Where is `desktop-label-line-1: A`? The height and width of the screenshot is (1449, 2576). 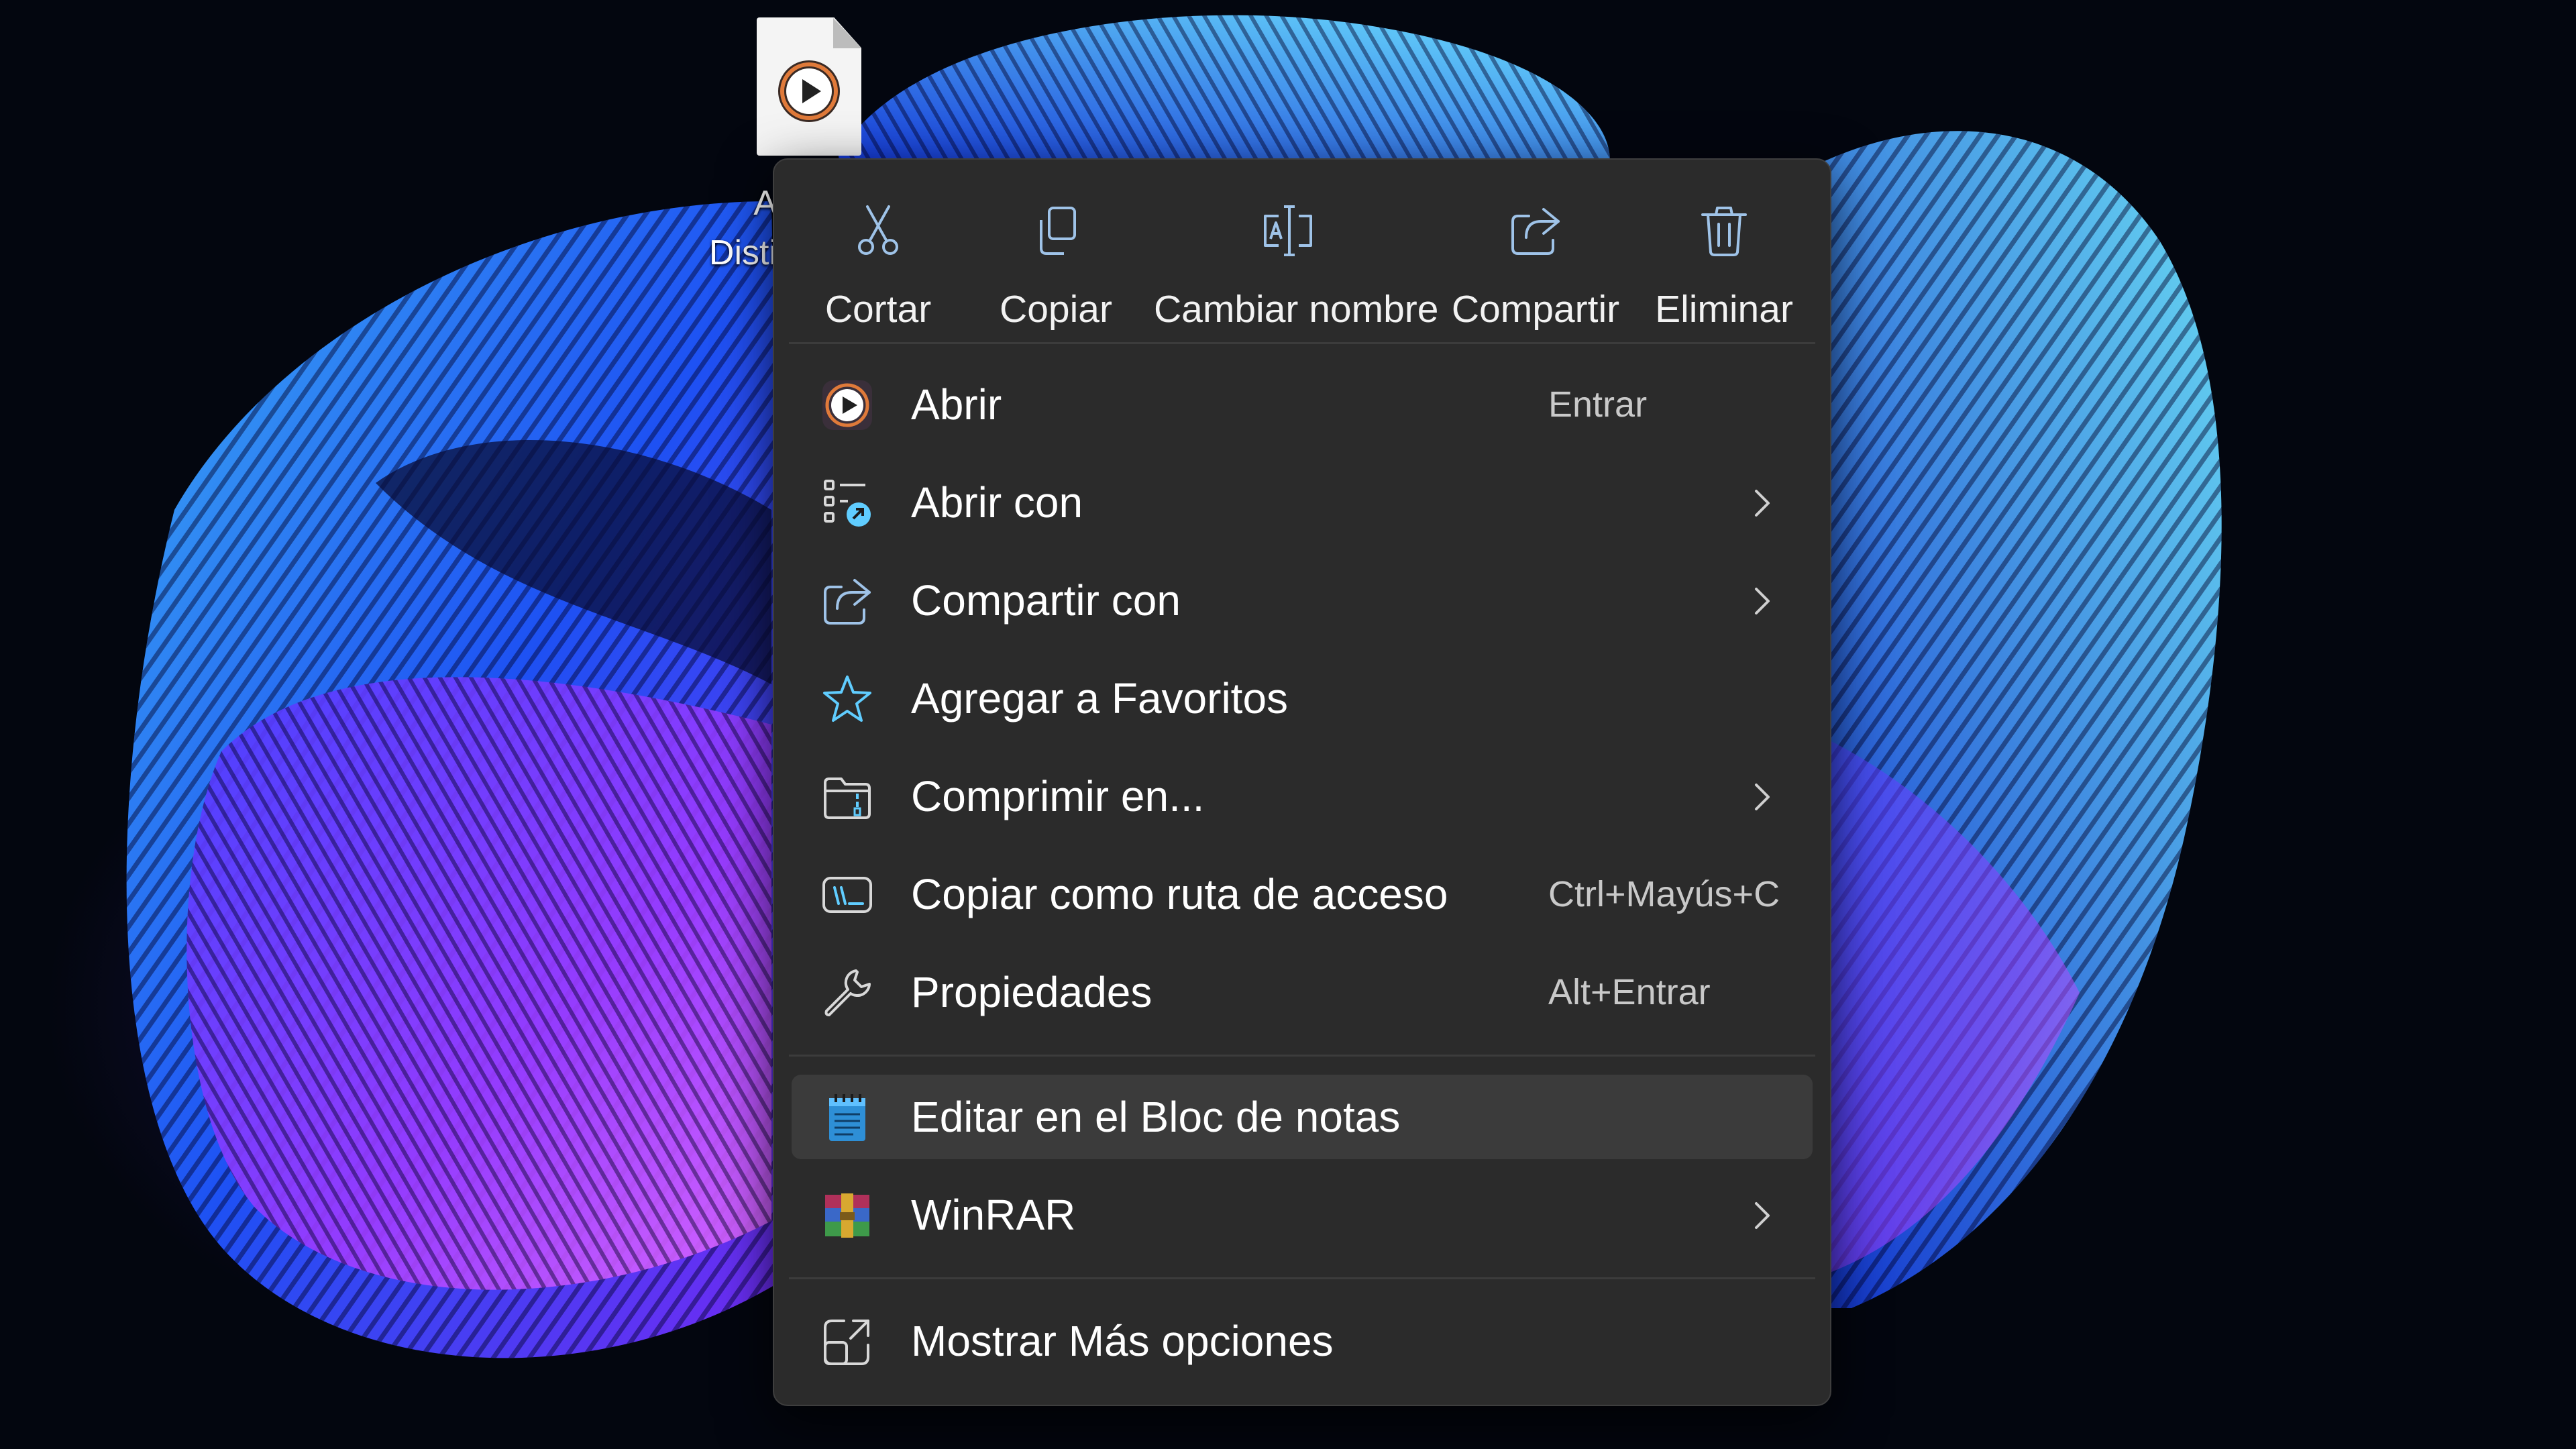 desktop-label-line-1: A is located at coordinates (765, 203).